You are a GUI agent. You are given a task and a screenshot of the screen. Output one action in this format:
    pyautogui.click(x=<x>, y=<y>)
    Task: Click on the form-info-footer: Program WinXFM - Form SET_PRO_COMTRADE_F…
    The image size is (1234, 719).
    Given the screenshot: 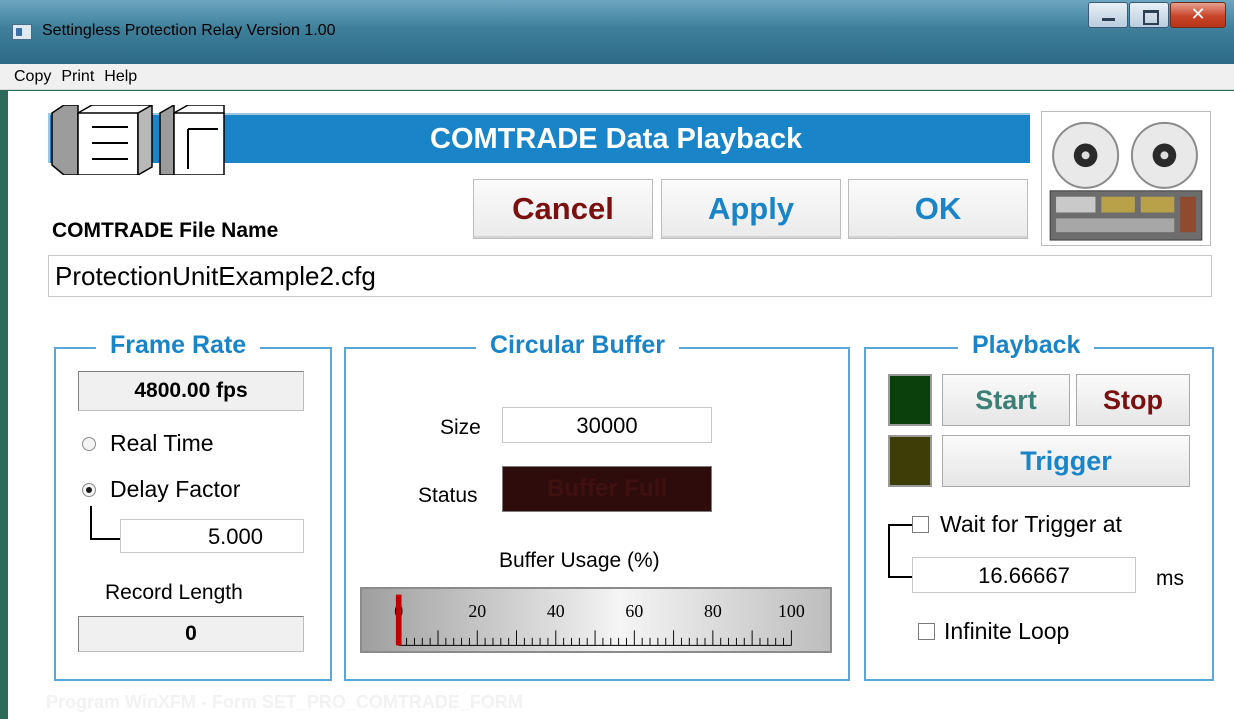 What is the action you would take?
    pyautogui.click(x=284, y=702)
    